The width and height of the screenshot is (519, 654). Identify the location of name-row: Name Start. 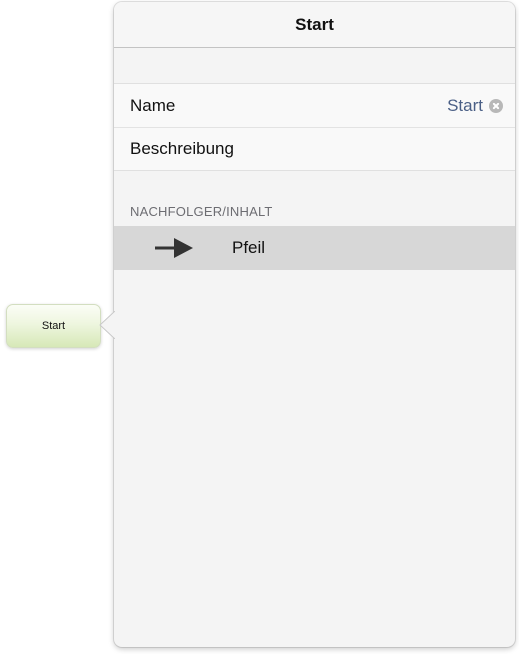
(314, 105).